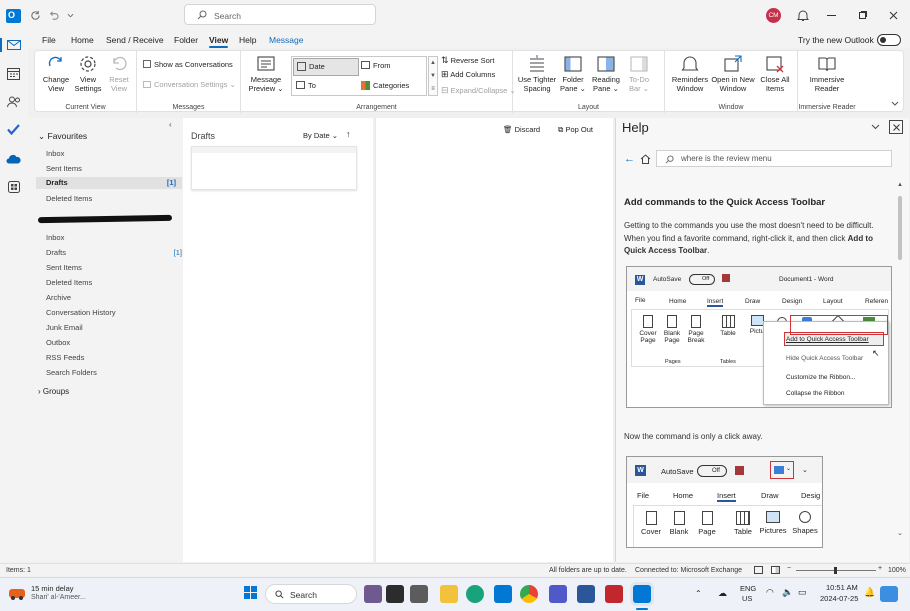 The width and height of the screenshot is (910, 611). Describe the element at coordinates (880, 568) in the screenshot. I see `zoom-in-icon: +` at that location.